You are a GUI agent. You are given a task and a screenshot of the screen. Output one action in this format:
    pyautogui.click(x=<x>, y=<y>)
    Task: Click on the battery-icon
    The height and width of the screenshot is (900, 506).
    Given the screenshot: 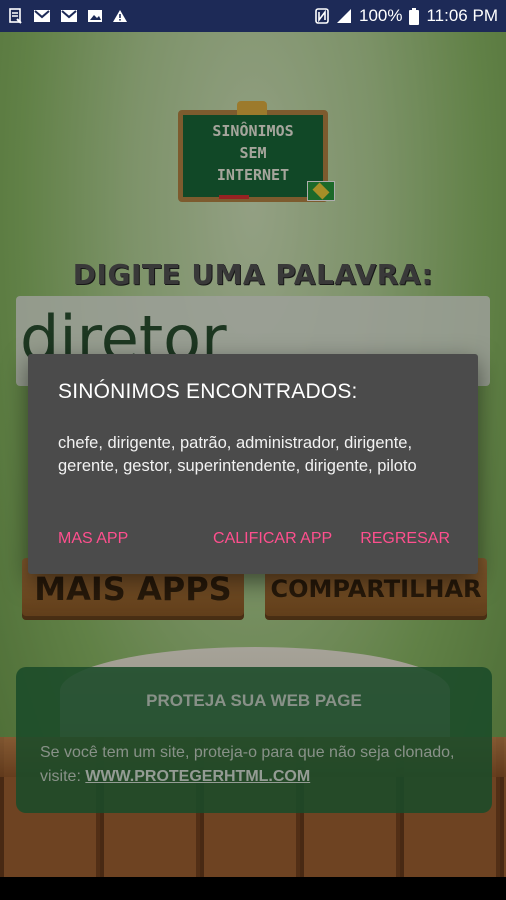 What is the action you would take?
    pyautogui.click(x=414, y=16)
    